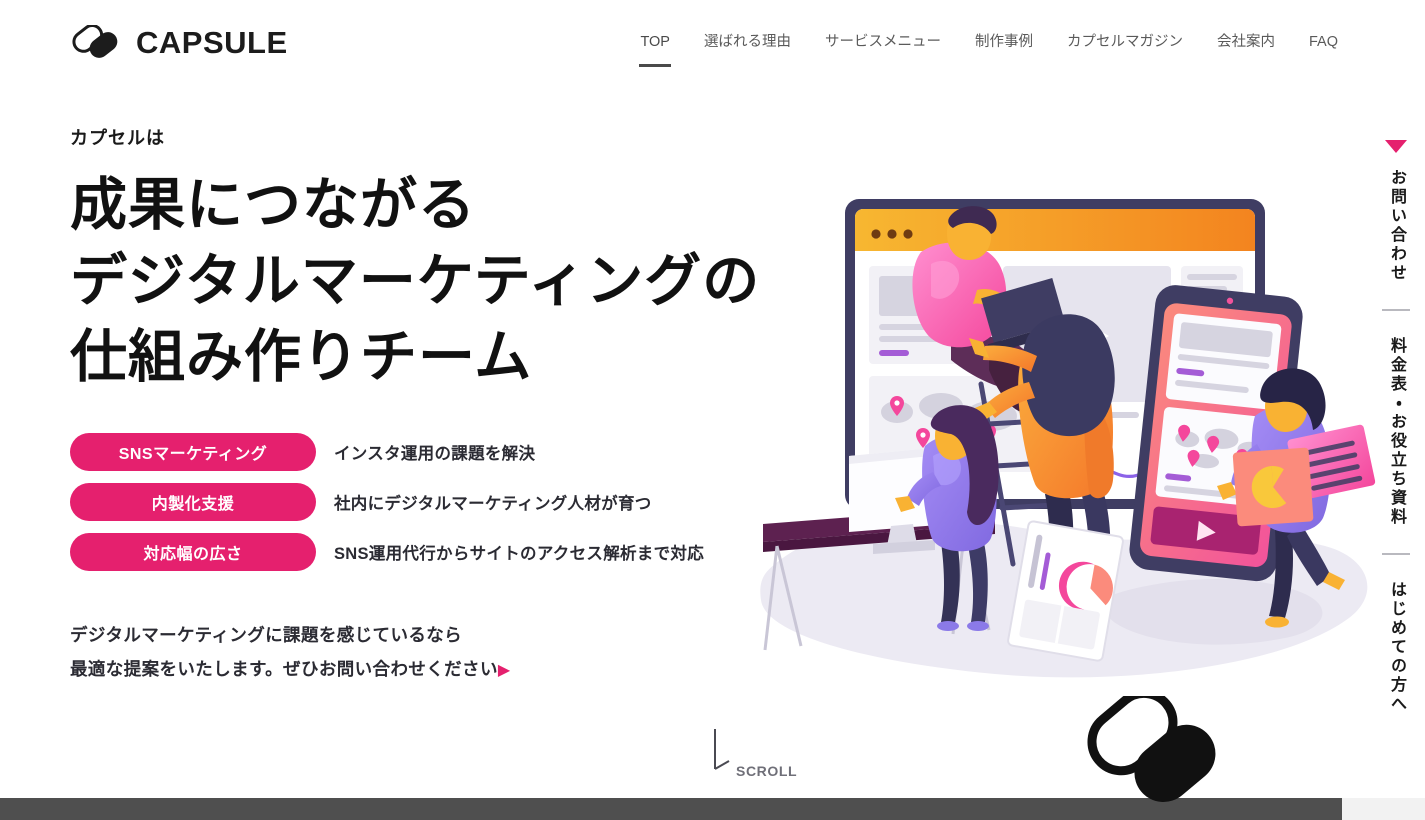 This screenshot has height=820, width=1425. I want to click on cta-line-2: 最適な提案をいたします。ぜひお問い合わせください▶, so click(450, 669).